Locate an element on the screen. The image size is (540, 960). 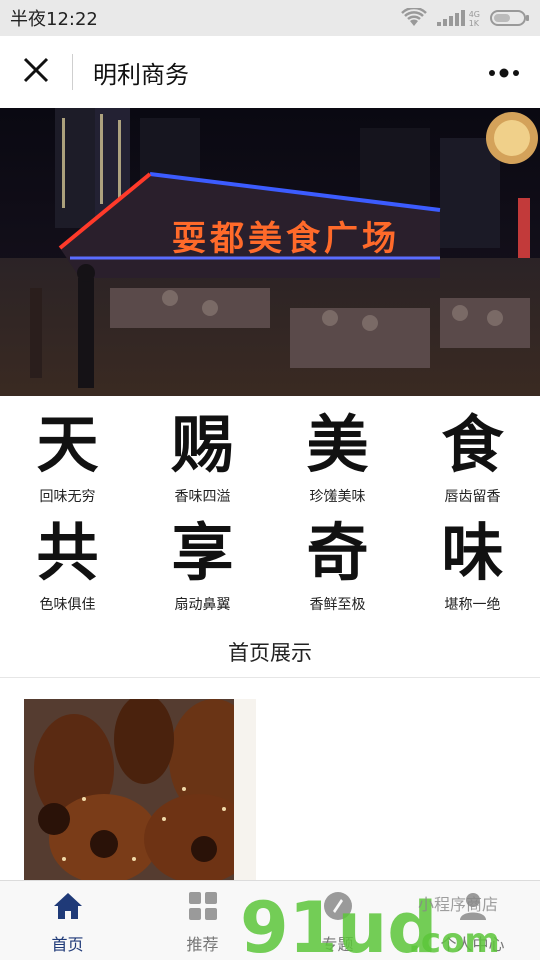
more-options-button is located at coordinates (504, 72).